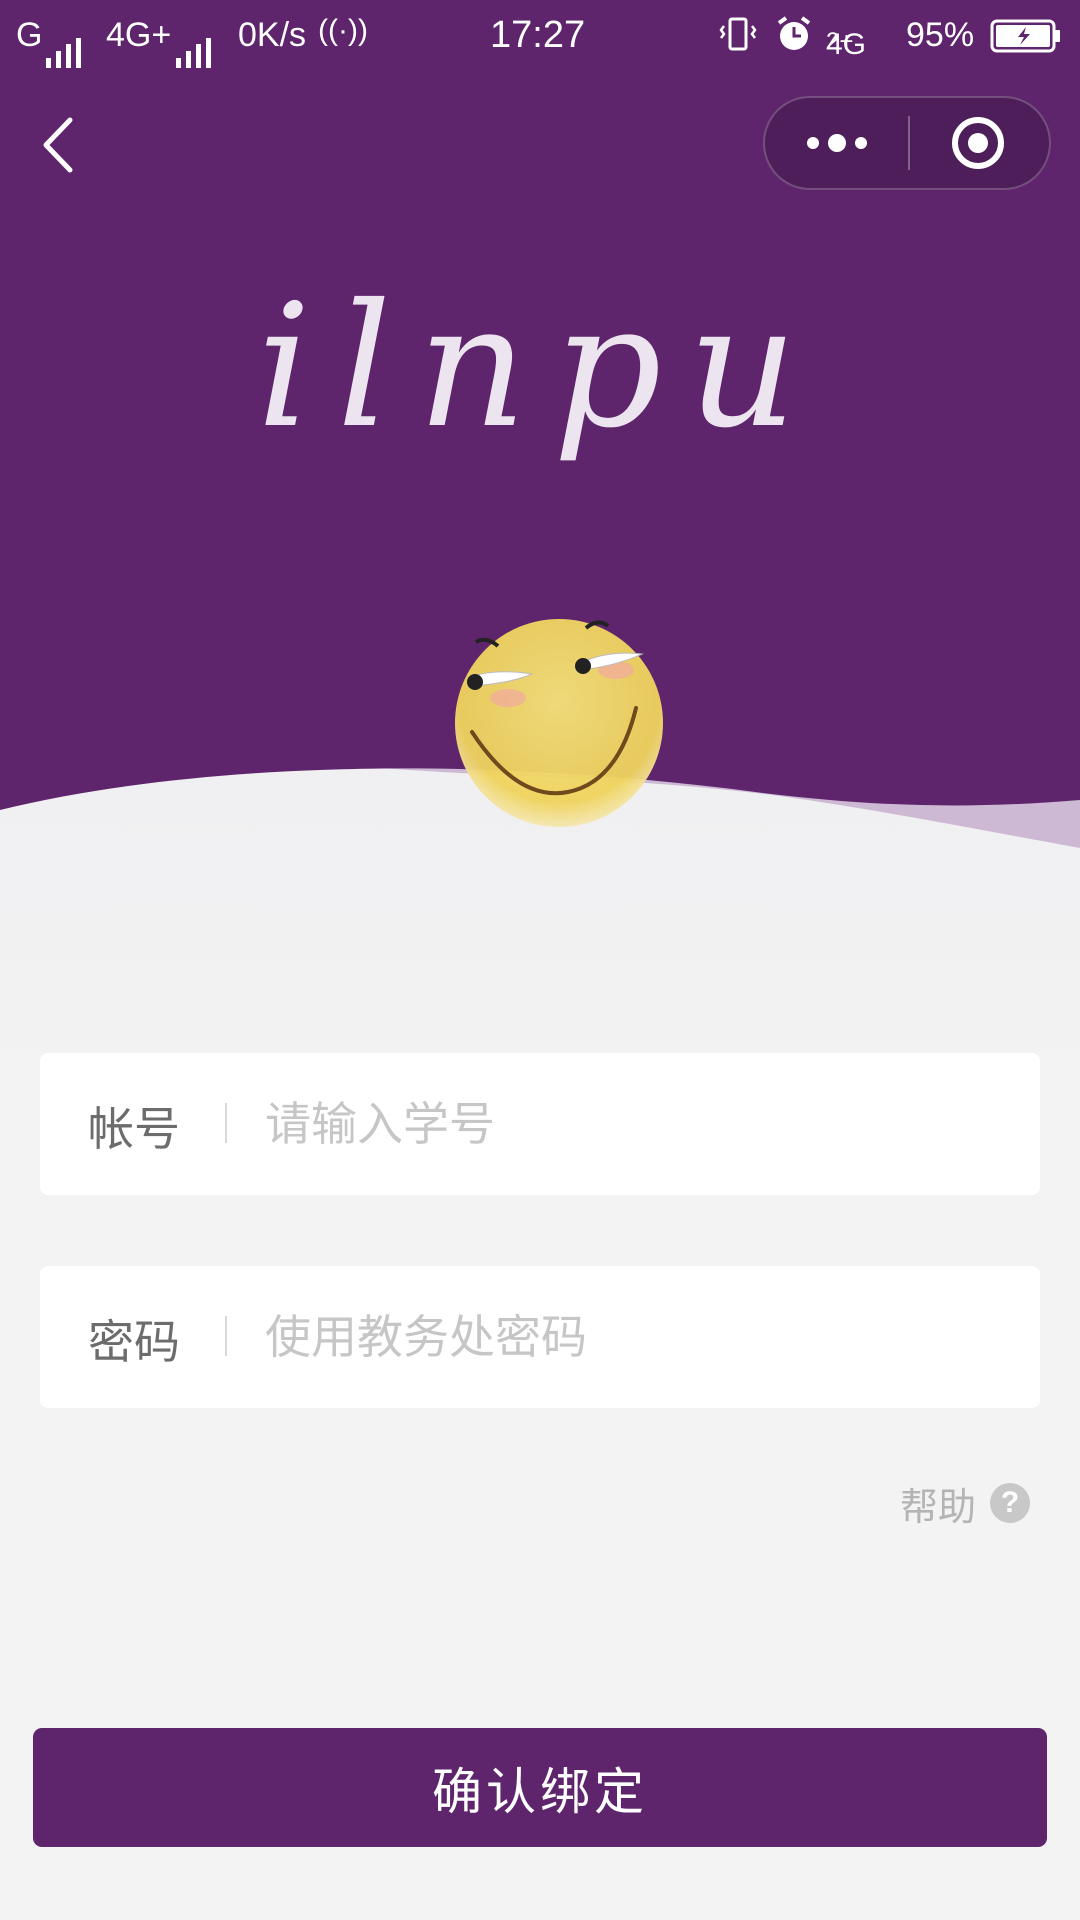 The width and height of the screenshot is (1080, 1920). I want to click on back-button, so click(61, 145).